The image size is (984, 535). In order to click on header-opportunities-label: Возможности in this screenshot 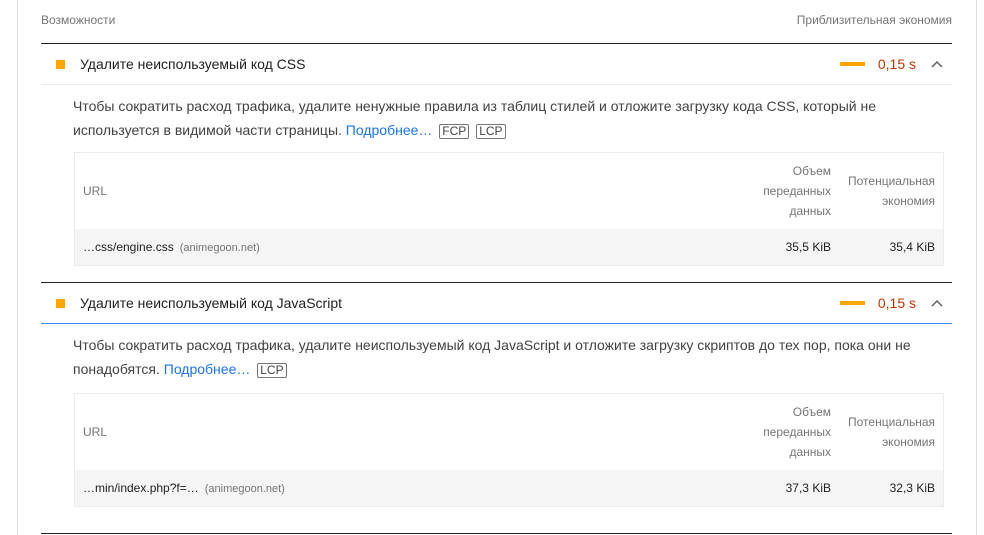, I will do `click(78, 19)`.